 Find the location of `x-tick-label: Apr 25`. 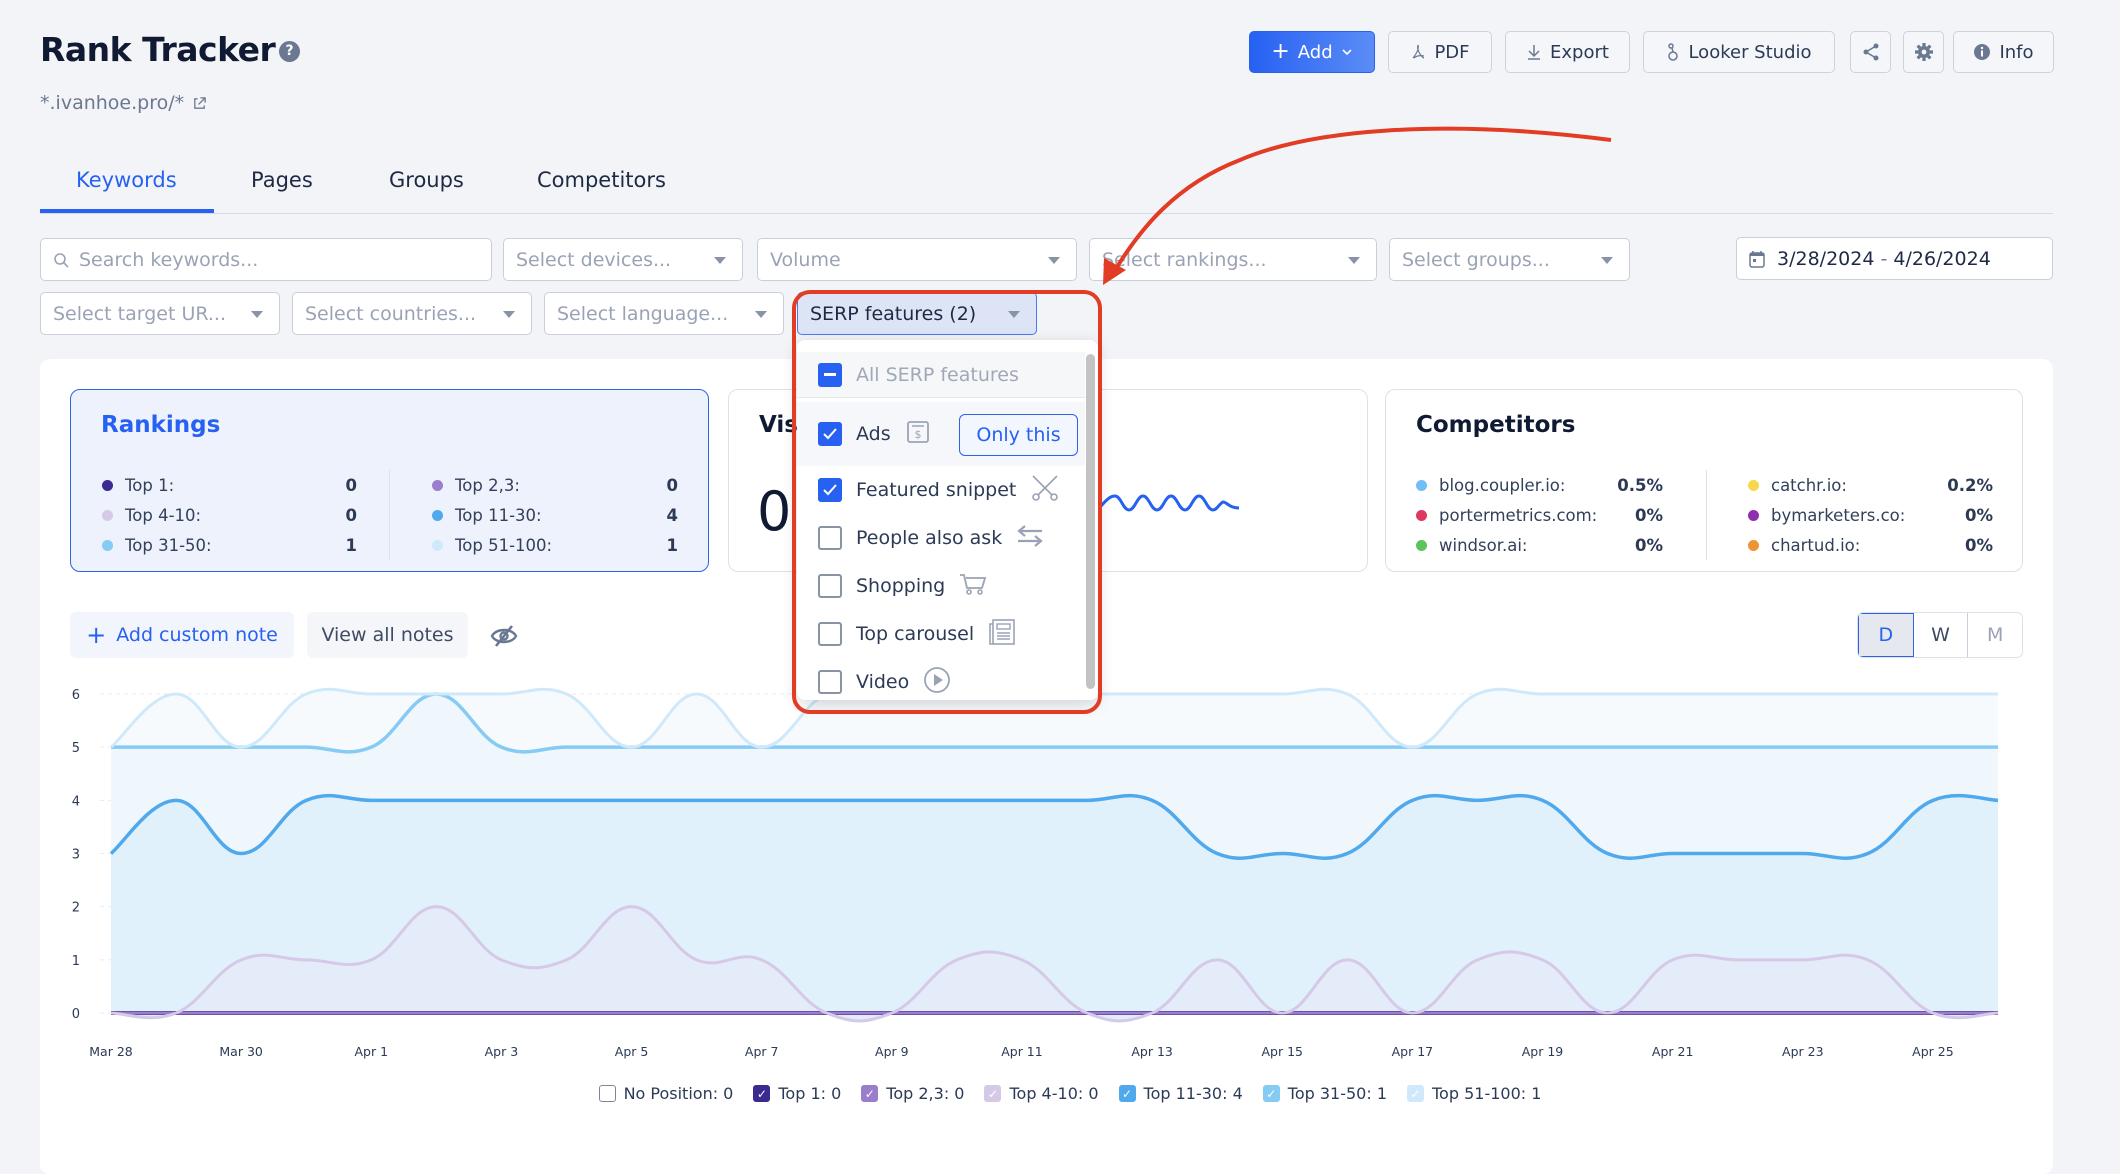

x-tick-label: Apr 25 is located at coordinates (1933, 1051).